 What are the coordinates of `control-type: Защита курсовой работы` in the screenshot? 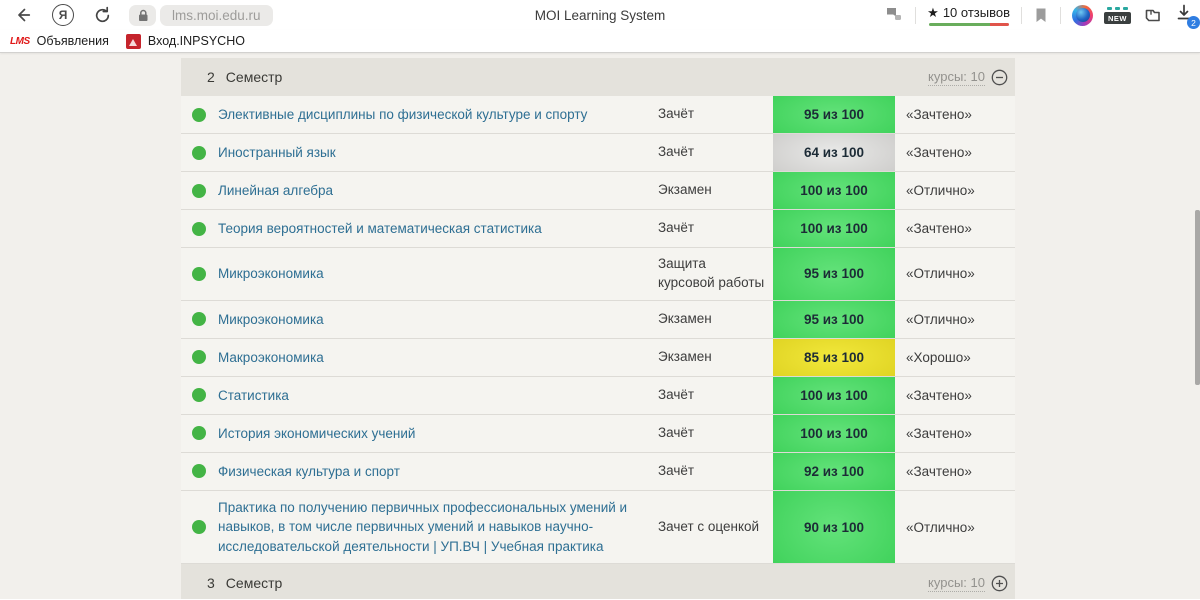 It's located at (711, 273).